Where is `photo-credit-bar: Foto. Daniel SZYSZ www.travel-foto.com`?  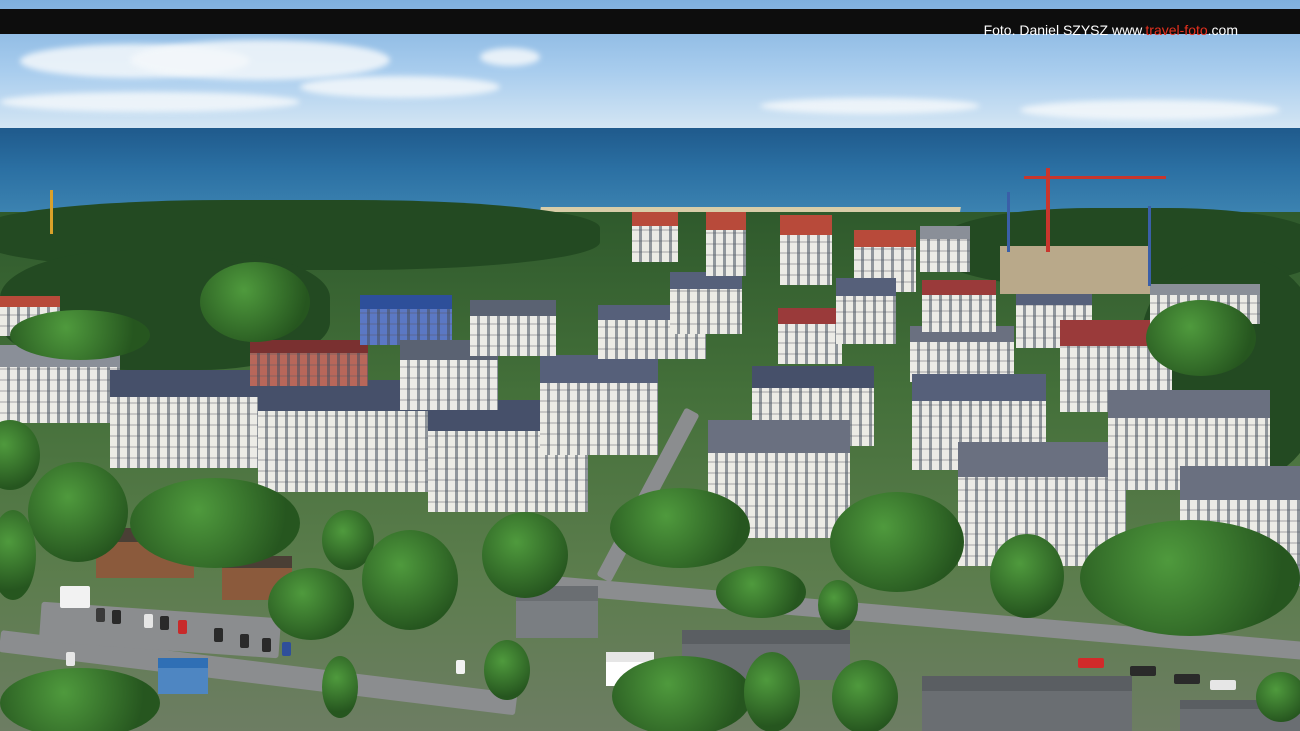 photo-credit-bar: Foto. Daniel SZYSZ www.travel-foto.com is located at coordinates (650, 23).